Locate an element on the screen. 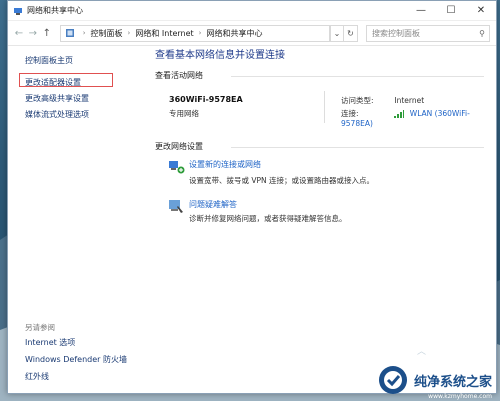 This screenshot has height=401, width=500. access-type-value: Internet is located at coordinates (409, 100).